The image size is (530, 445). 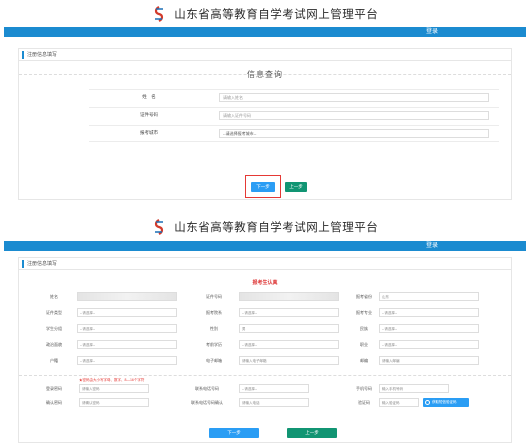 I want to click on id-type-label: 证件类型, so click(x=54, y=312).